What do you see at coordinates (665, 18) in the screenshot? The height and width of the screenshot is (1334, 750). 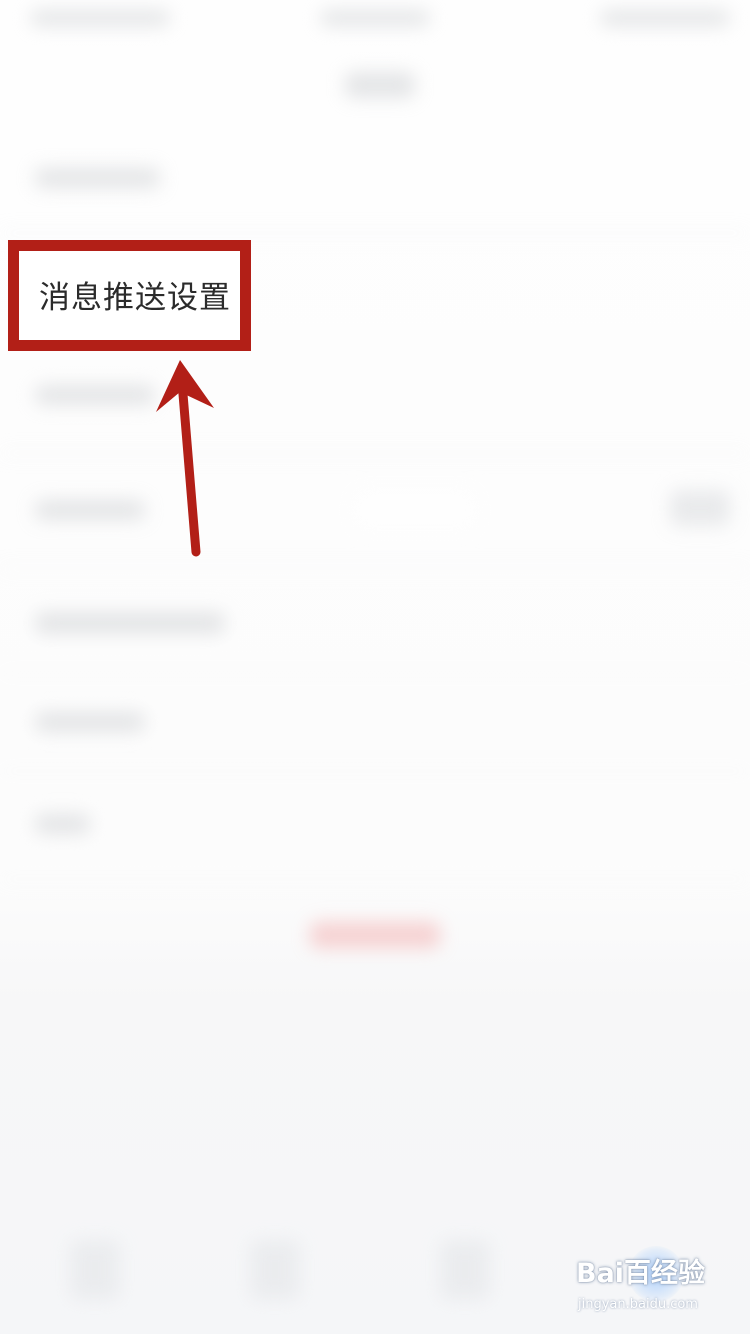 I see `status-bar-right` at bounding box center [665, 18].